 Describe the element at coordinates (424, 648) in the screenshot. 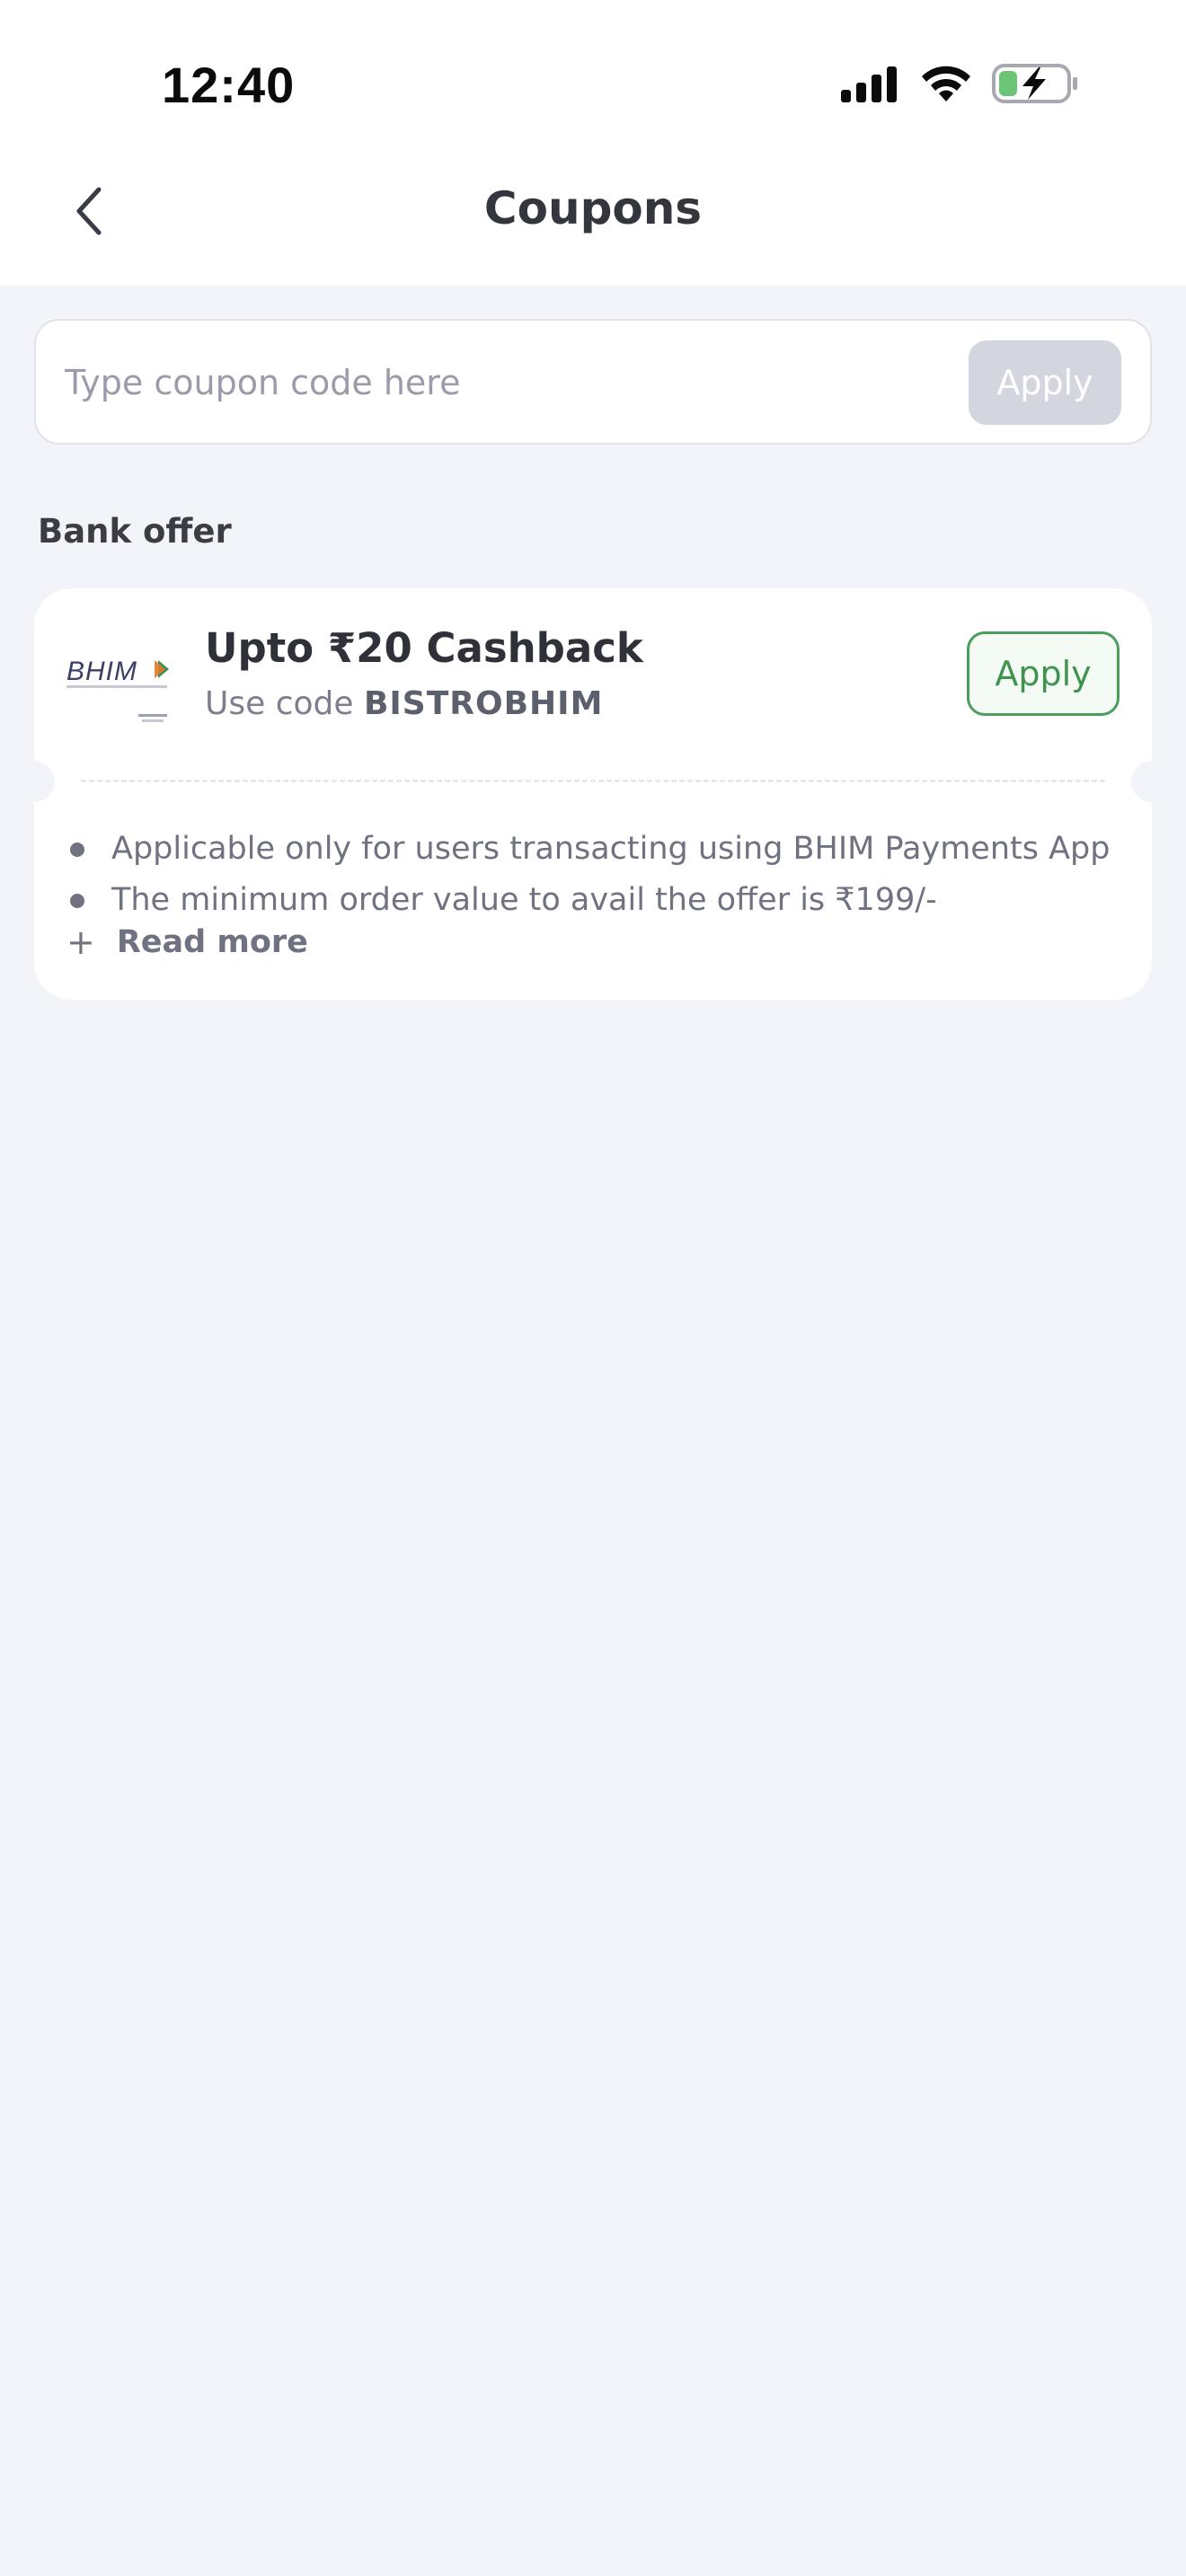

I see `offer-title: Upto ₹20 Cashback` at that location.